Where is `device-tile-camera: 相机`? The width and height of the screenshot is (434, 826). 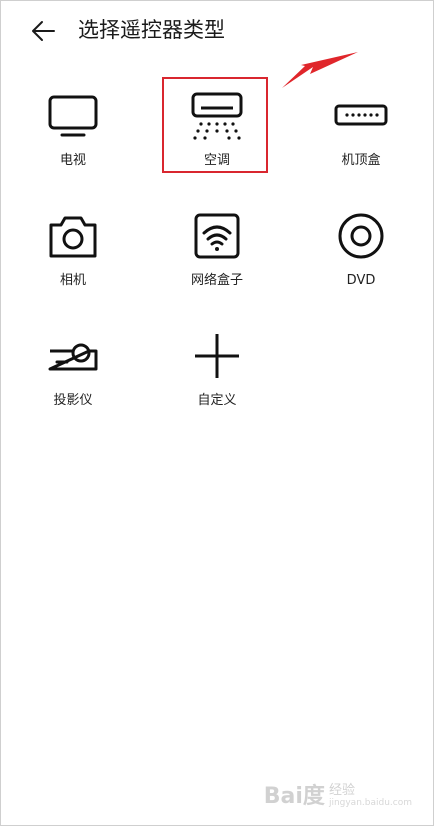 device-tile-camera: 相机 is located at coordinates (73, 246).